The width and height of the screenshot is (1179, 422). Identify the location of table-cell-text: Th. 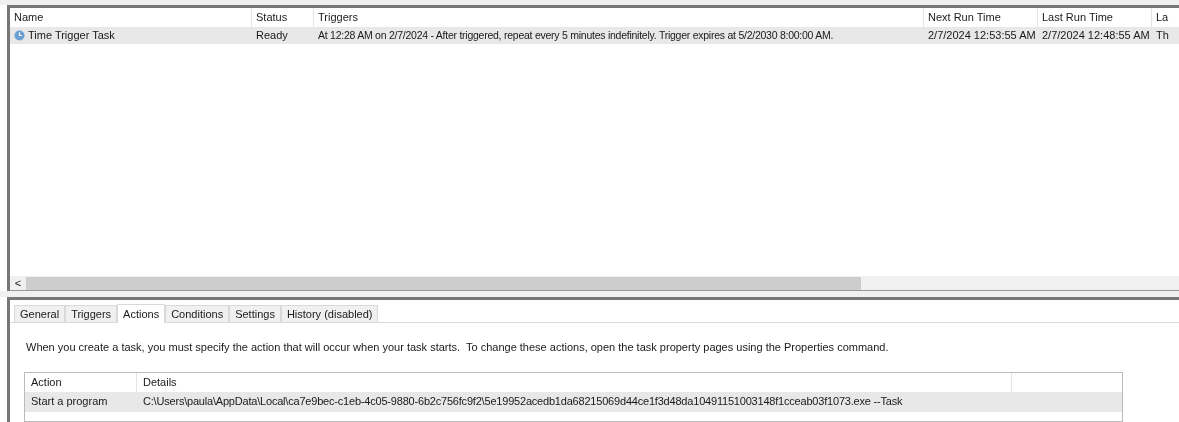
(1162, 36).